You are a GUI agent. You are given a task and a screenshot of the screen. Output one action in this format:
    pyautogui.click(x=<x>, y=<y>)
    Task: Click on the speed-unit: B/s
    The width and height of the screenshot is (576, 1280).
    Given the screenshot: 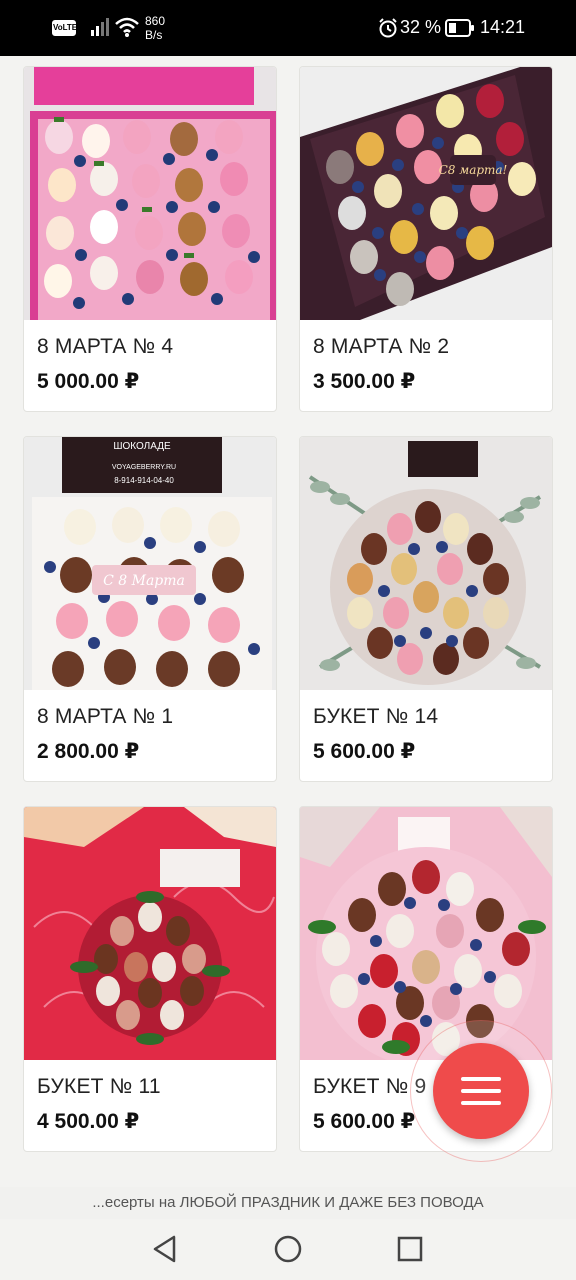 What is the action you would take?
    pyautogui.click(x=154, y=35)
    